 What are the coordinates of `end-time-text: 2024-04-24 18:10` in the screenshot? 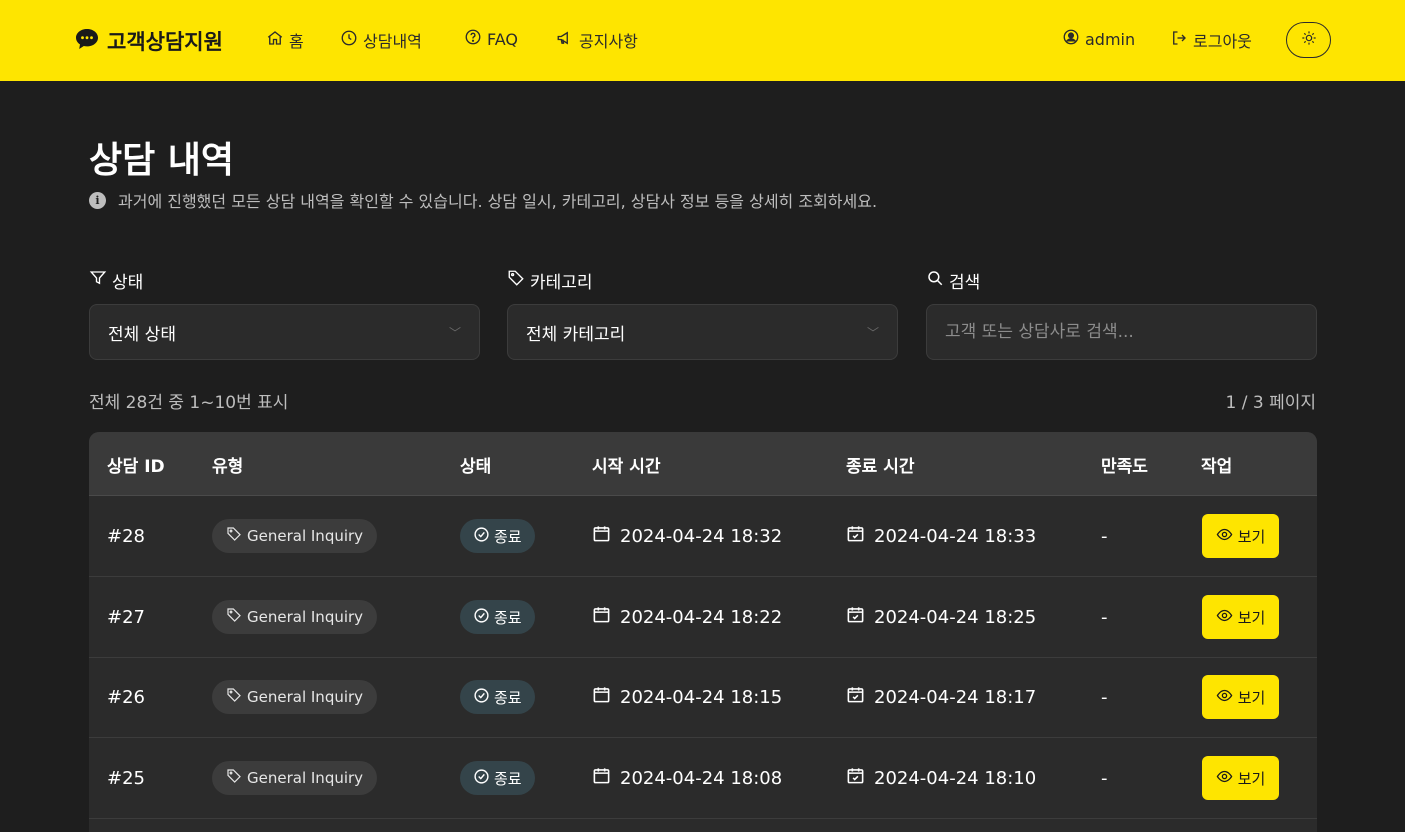 It's located at (955, 778).